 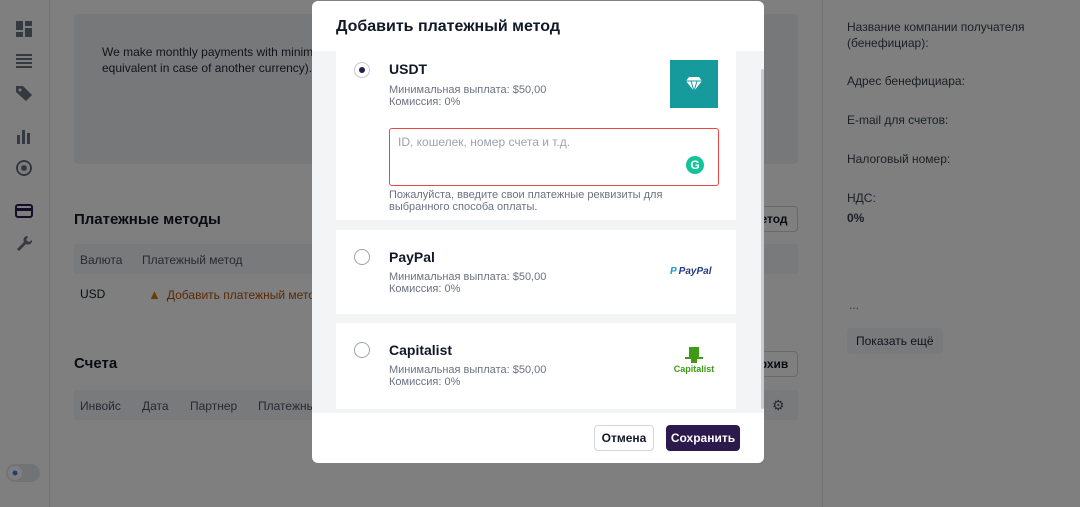 I want to click on top-hat-icon, so click(x=694, y=355).